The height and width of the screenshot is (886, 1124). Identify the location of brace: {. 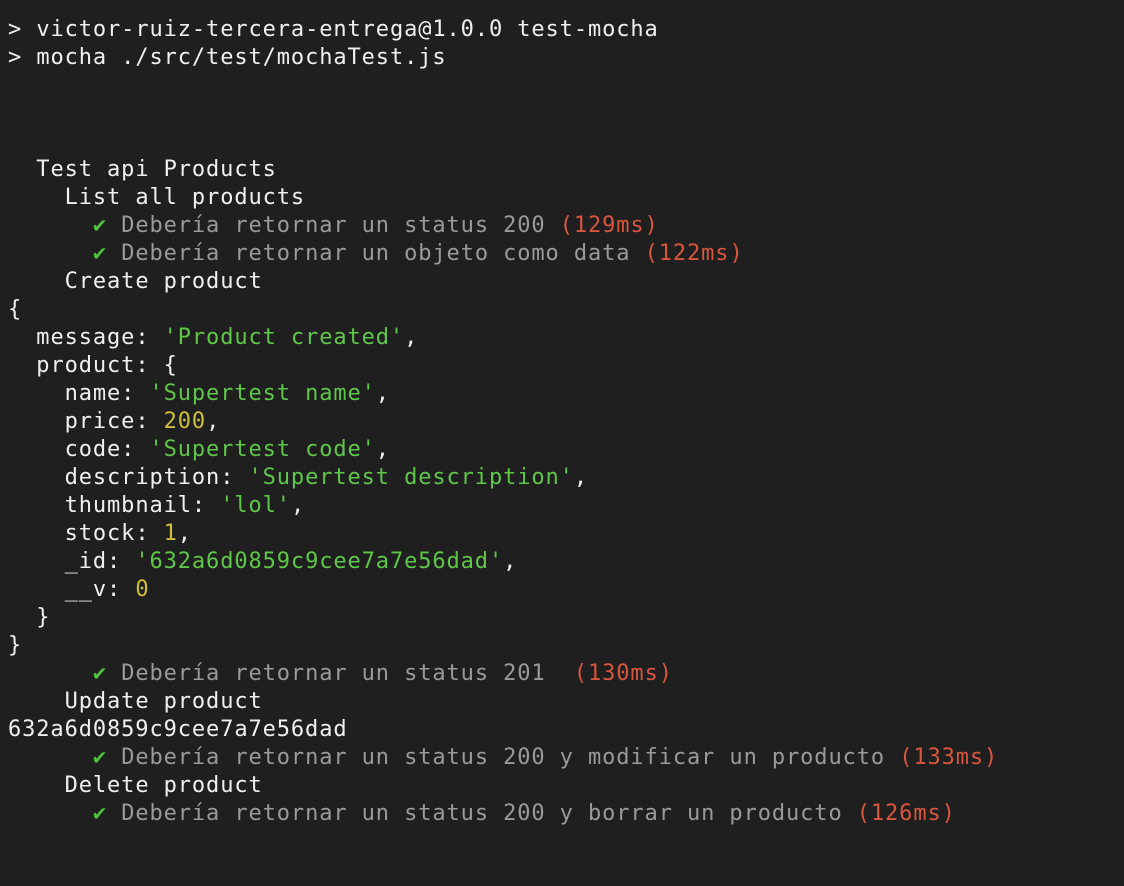
(15, 309).